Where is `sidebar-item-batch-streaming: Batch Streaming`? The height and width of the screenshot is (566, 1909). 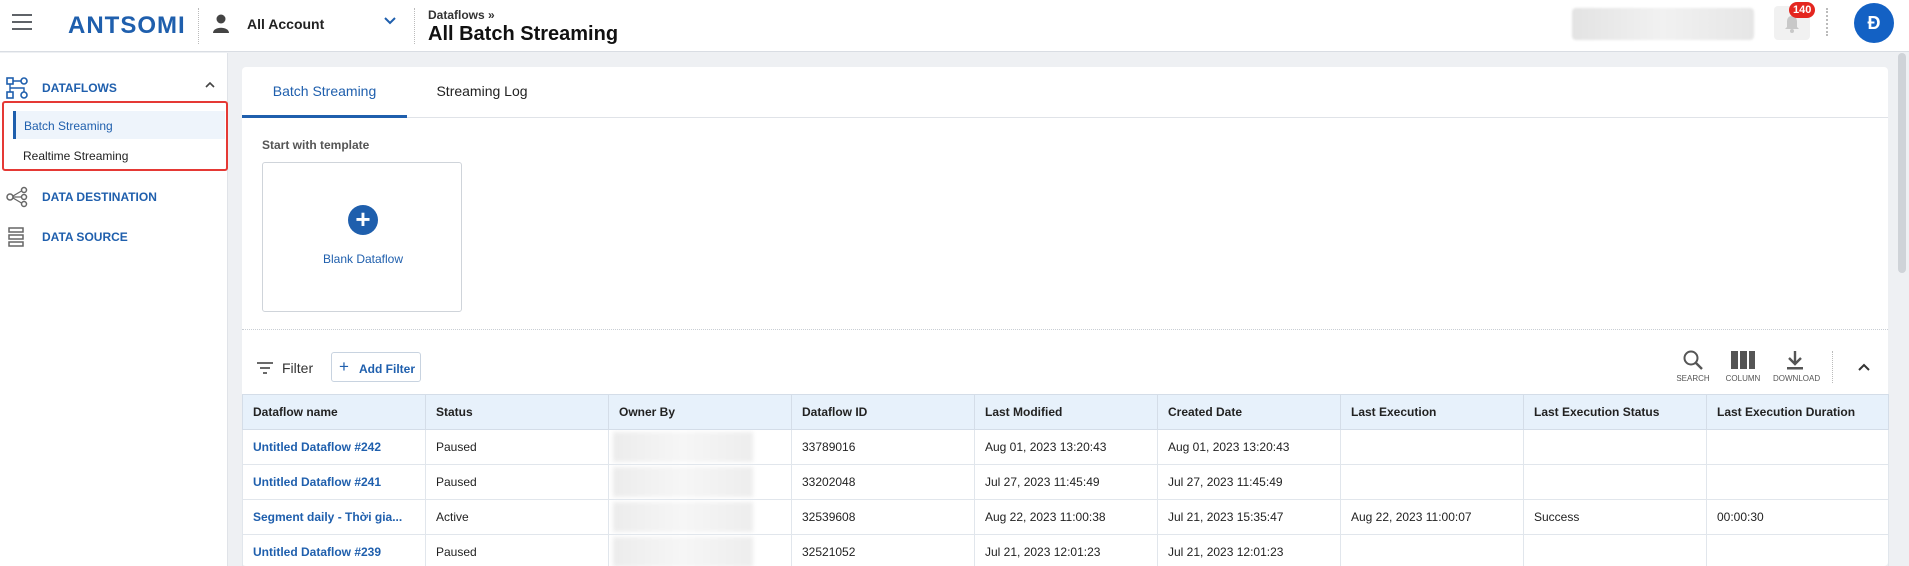
sidebar-item-batch-streaming: Batch Streaming is located at coordinates (119, 125).